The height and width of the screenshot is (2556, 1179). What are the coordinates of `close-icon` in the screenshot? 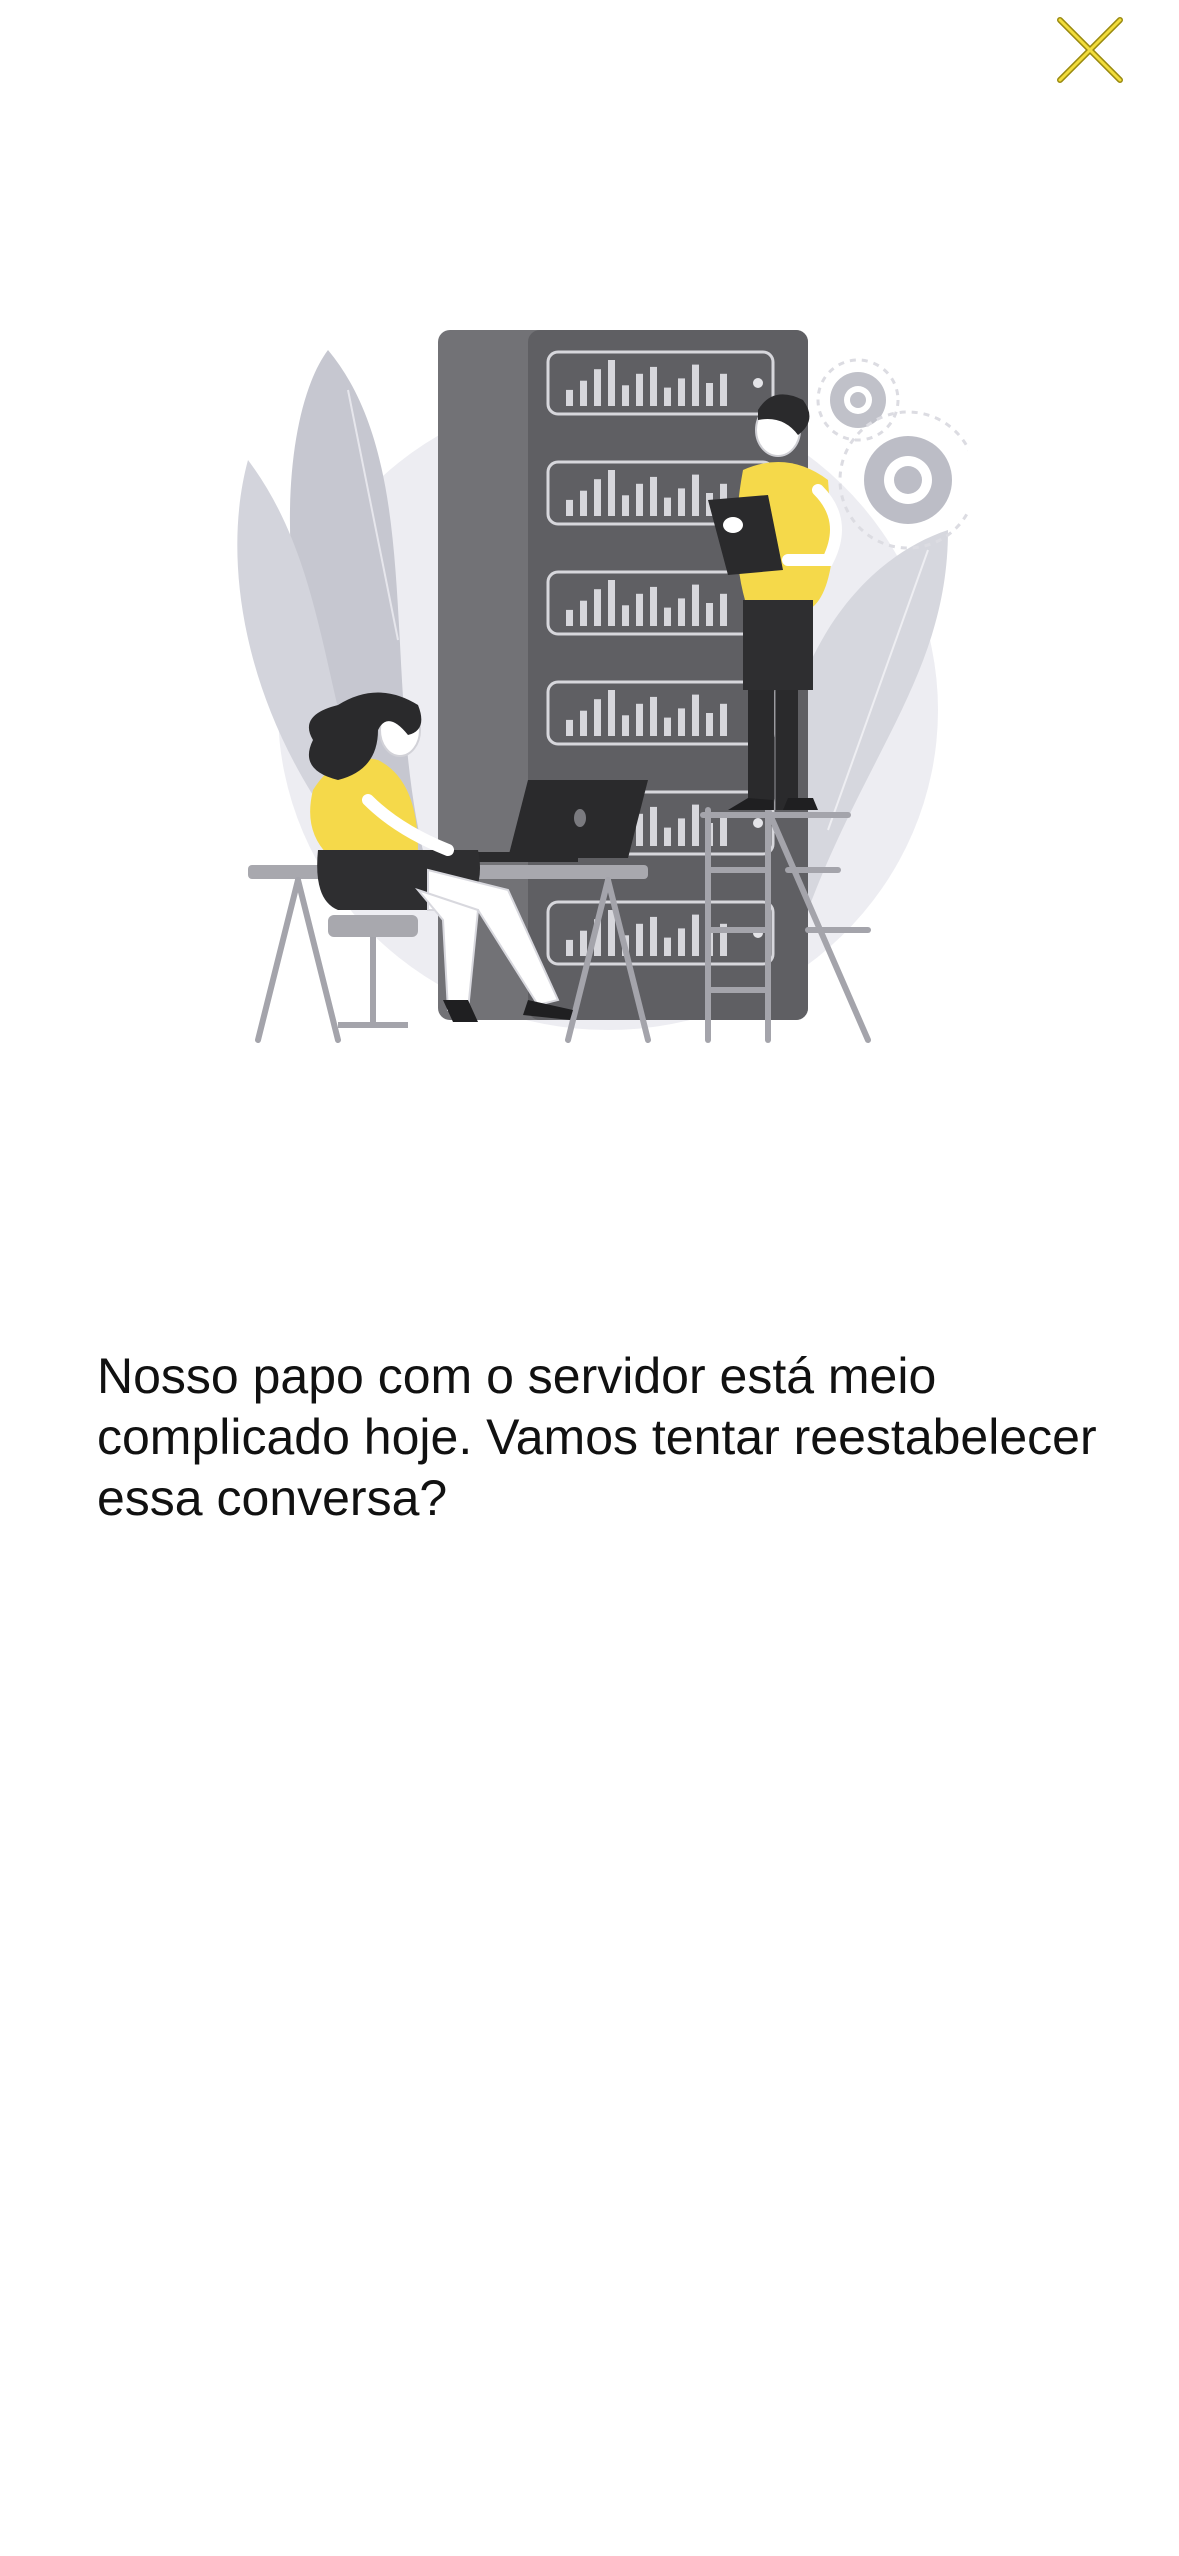 It's located at (1090, 50).